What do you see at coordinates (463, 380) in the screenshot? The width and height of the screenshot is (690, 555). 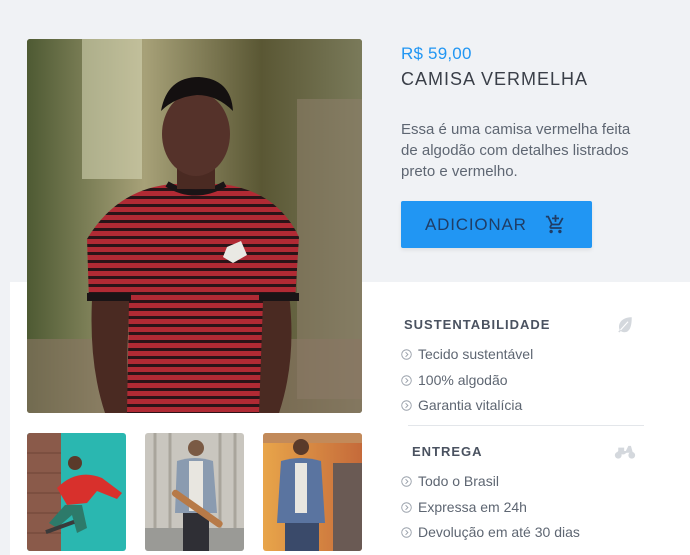 I see `feature-label: 100% algodão` at bounding box center [463, 380].